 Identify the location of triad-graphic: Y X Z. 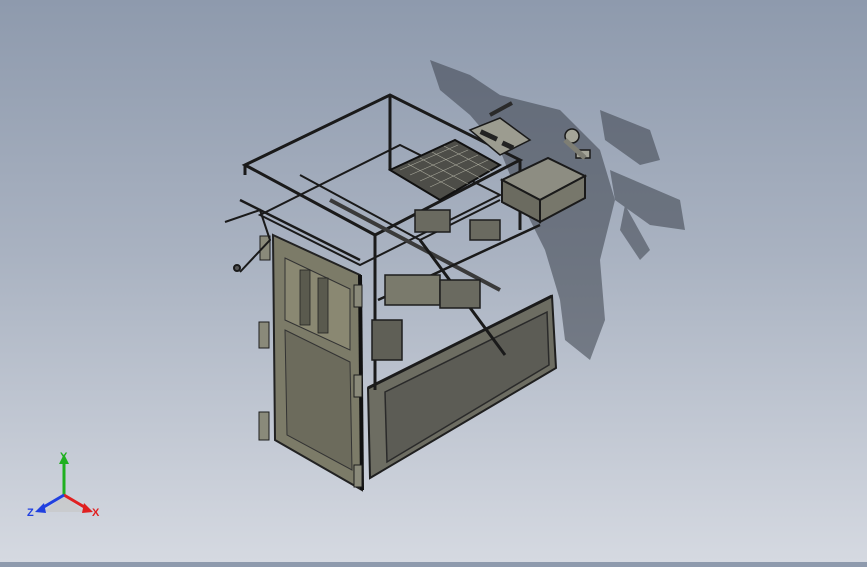
(63, 485).